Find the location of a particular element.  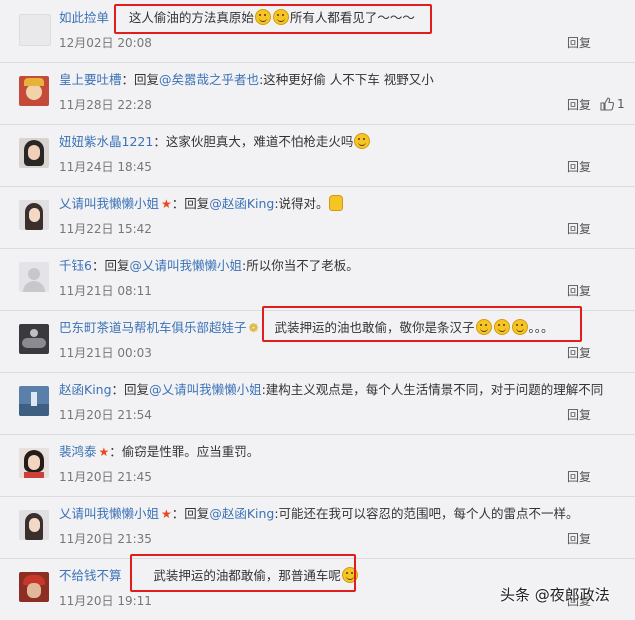

watermark-text: 头条 @夜郎政法 is located at coordinates (555, 595).